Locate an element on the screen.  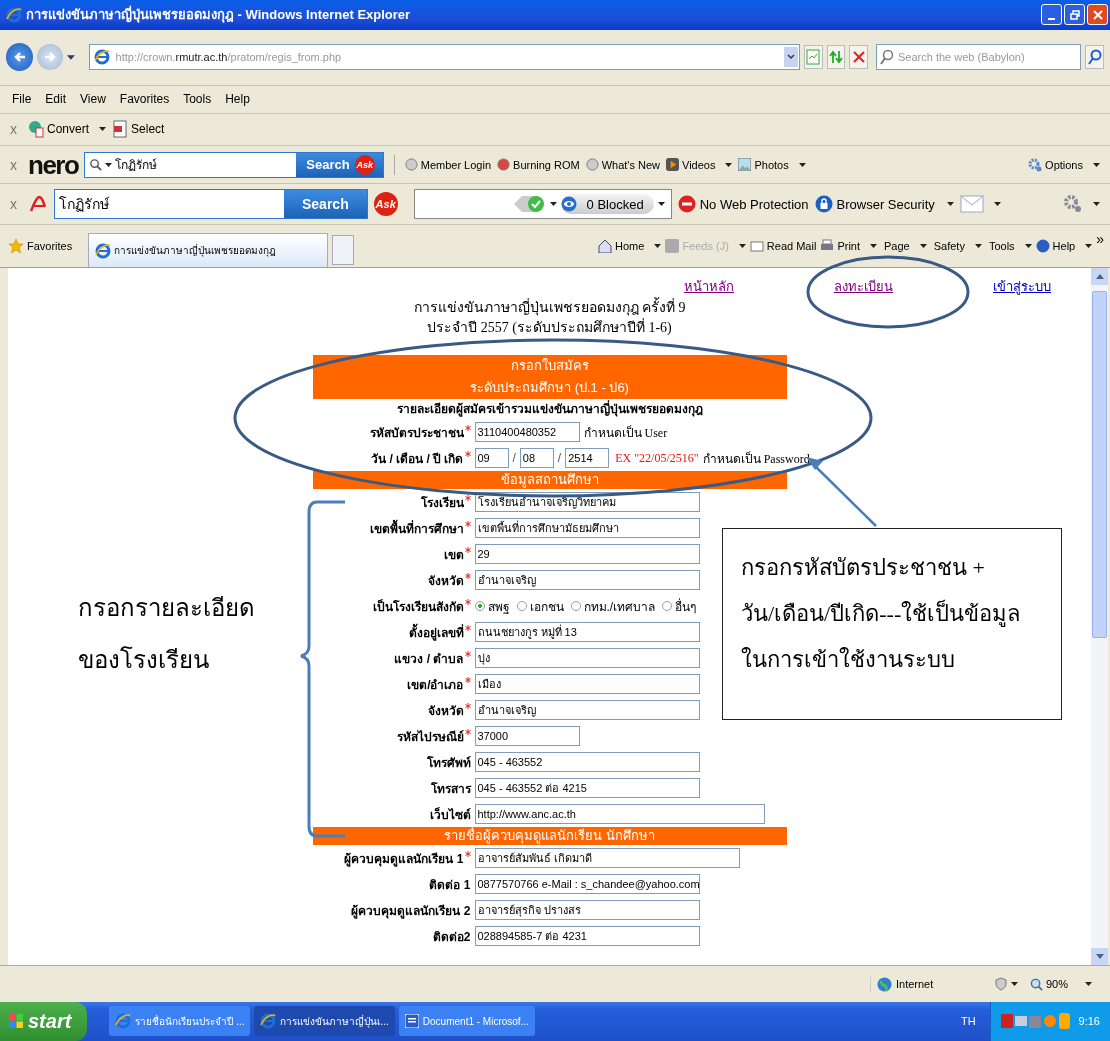
shield-icon is located at coordinates (1000, 984).